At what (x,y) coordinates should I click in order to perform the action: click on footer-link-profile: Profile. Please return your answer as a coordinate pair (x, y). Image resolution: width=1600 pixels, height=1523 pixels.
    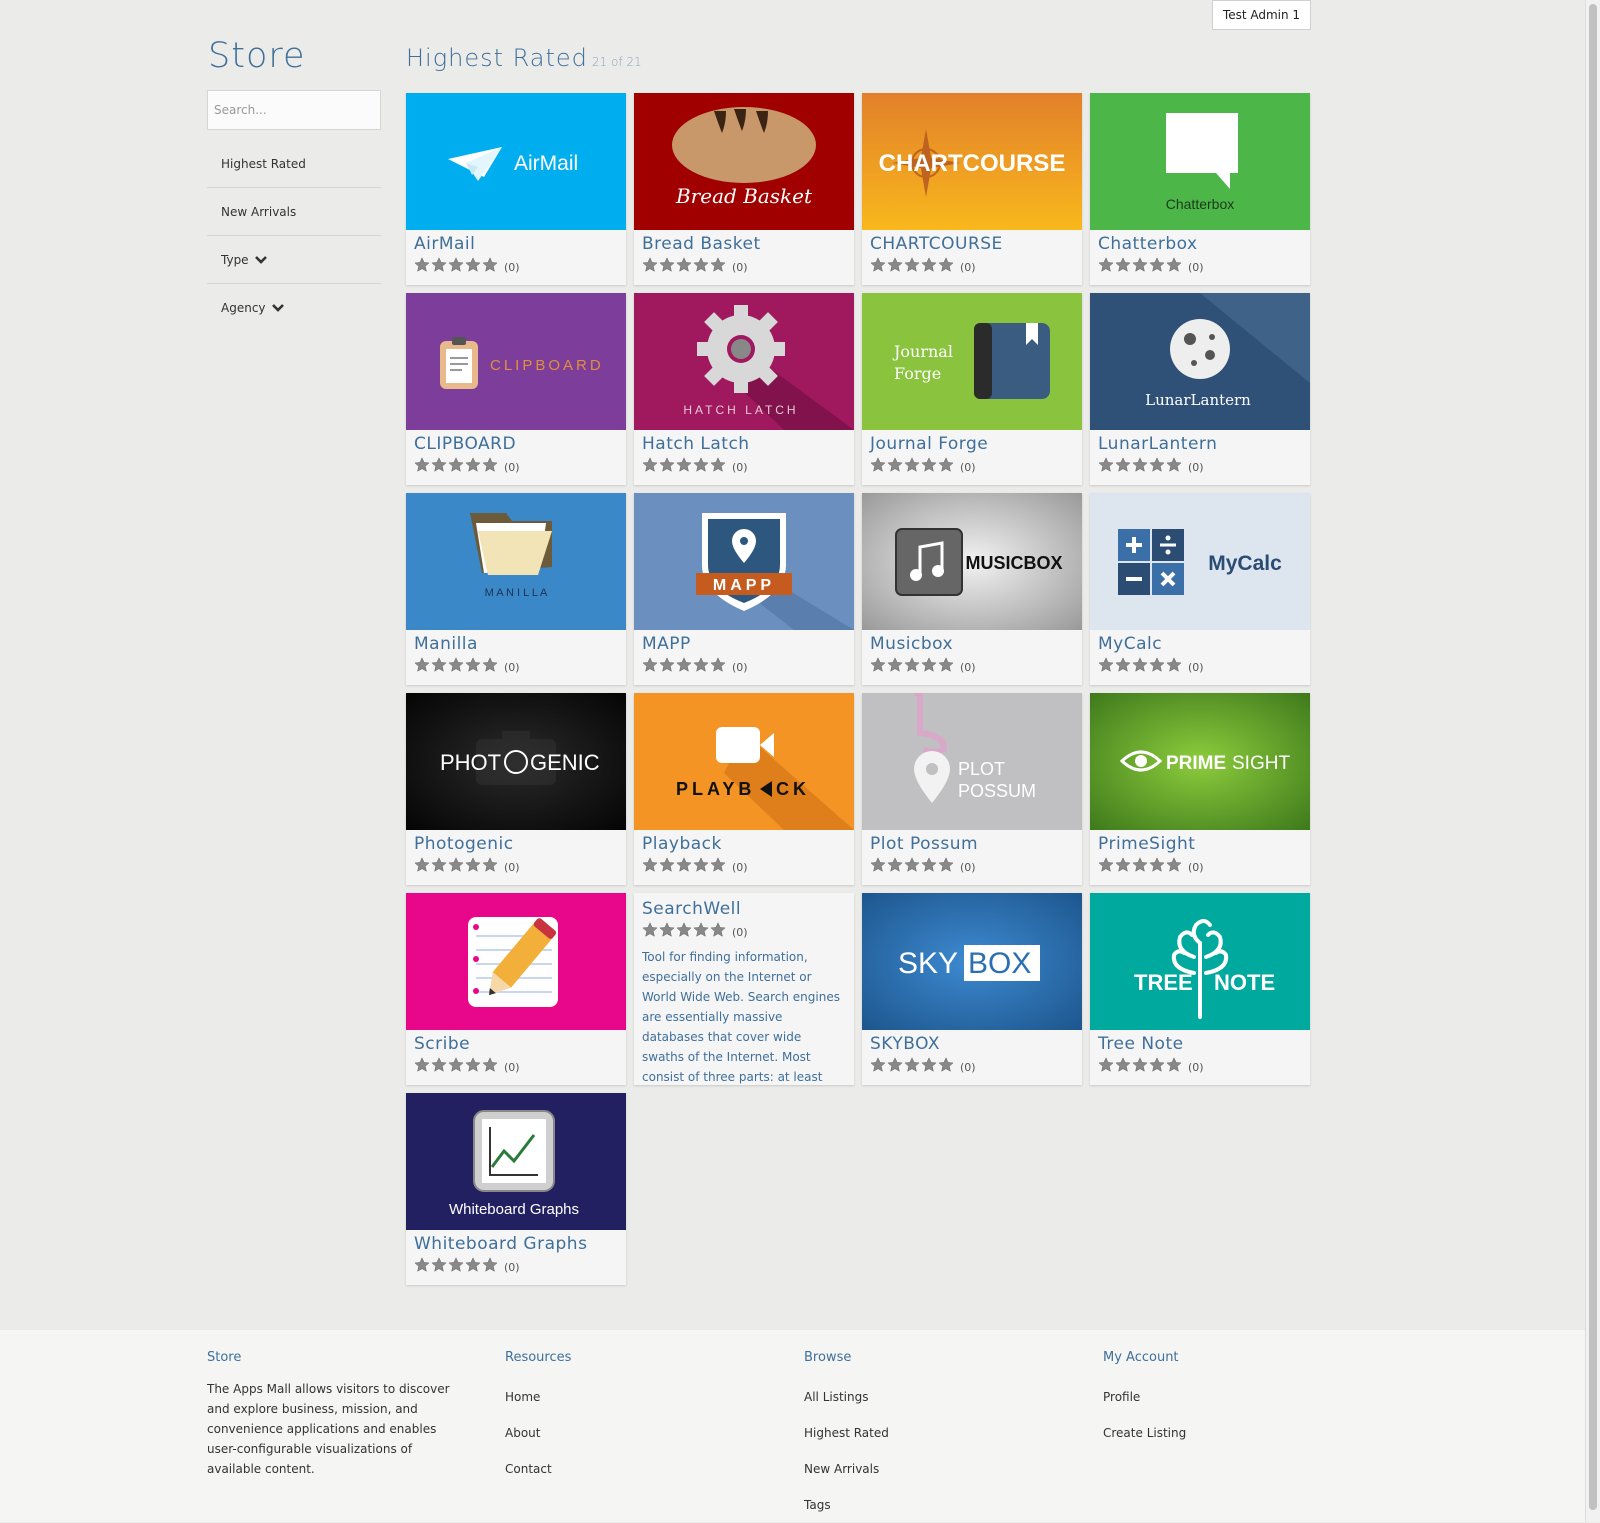
    Looking at the image, I should click on (1144, 1397).